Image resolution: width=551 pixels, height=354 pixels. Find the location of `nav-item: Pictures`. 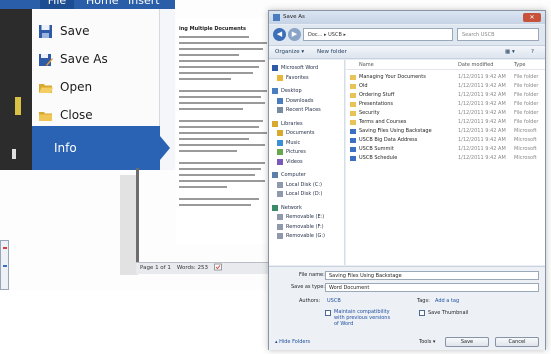

nav-item: Pictures is located at coordinates (291, 152).